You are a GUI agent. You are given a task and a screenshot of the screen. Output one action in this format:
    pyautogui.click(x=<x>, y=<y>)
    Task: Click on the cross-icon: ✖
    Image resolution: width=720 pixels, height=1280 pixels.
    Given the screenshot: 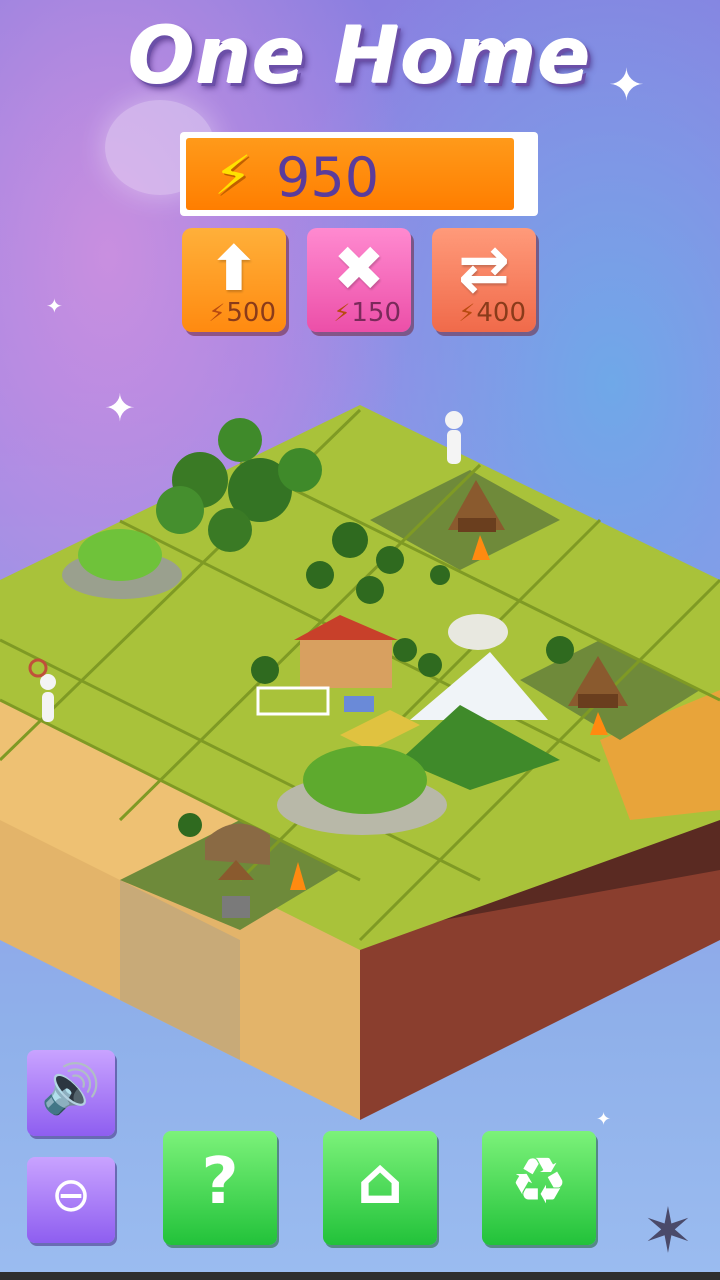 What is the action you would take?
    pyautogui.click(x=359, y=268)
    